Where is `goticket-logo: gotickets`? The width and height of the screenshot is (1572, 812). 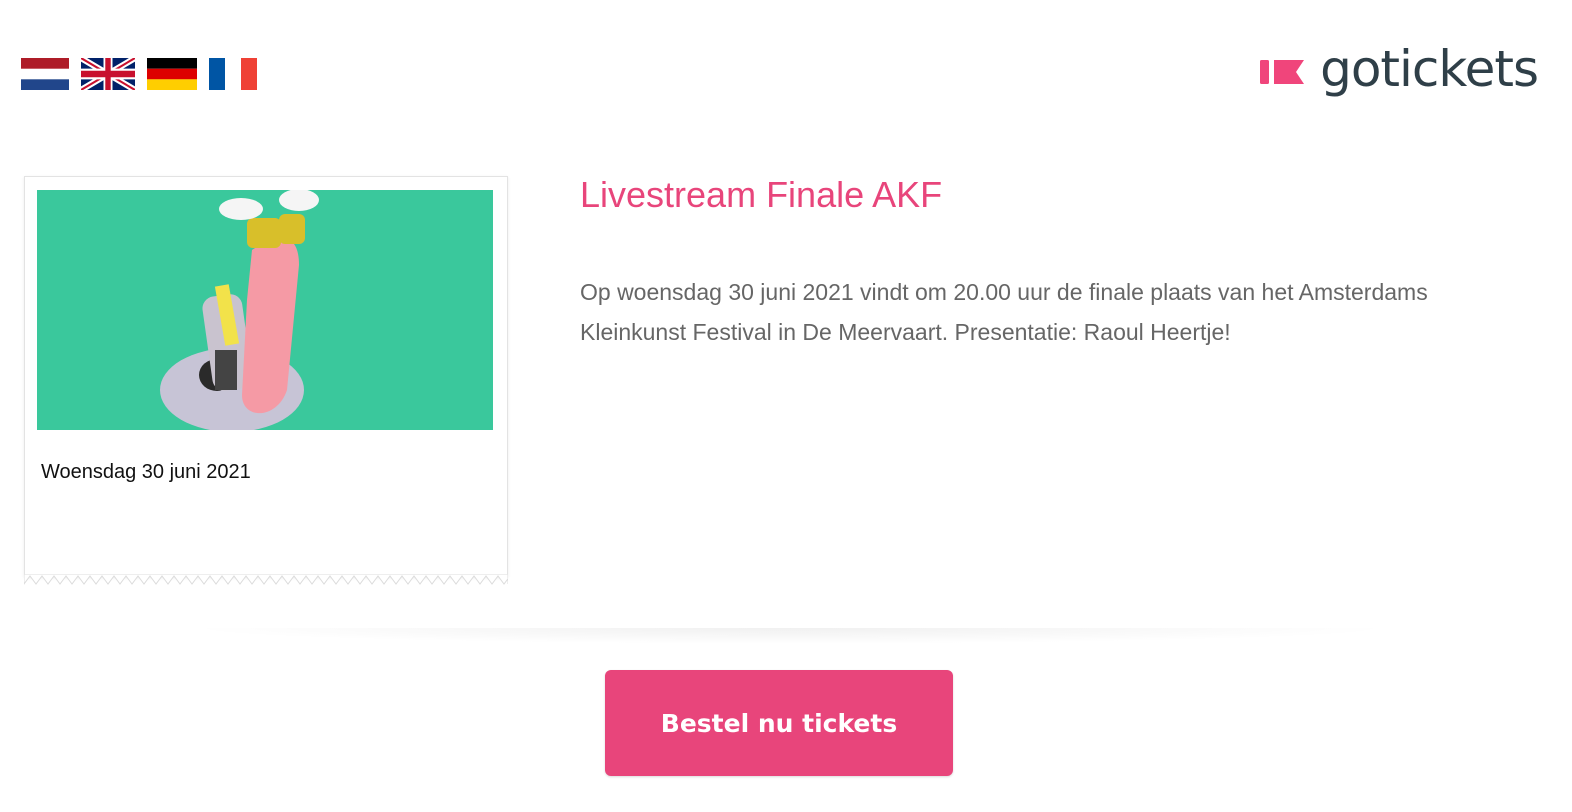 goticket-logo: gotickets is located at coordinates (1399, 69).